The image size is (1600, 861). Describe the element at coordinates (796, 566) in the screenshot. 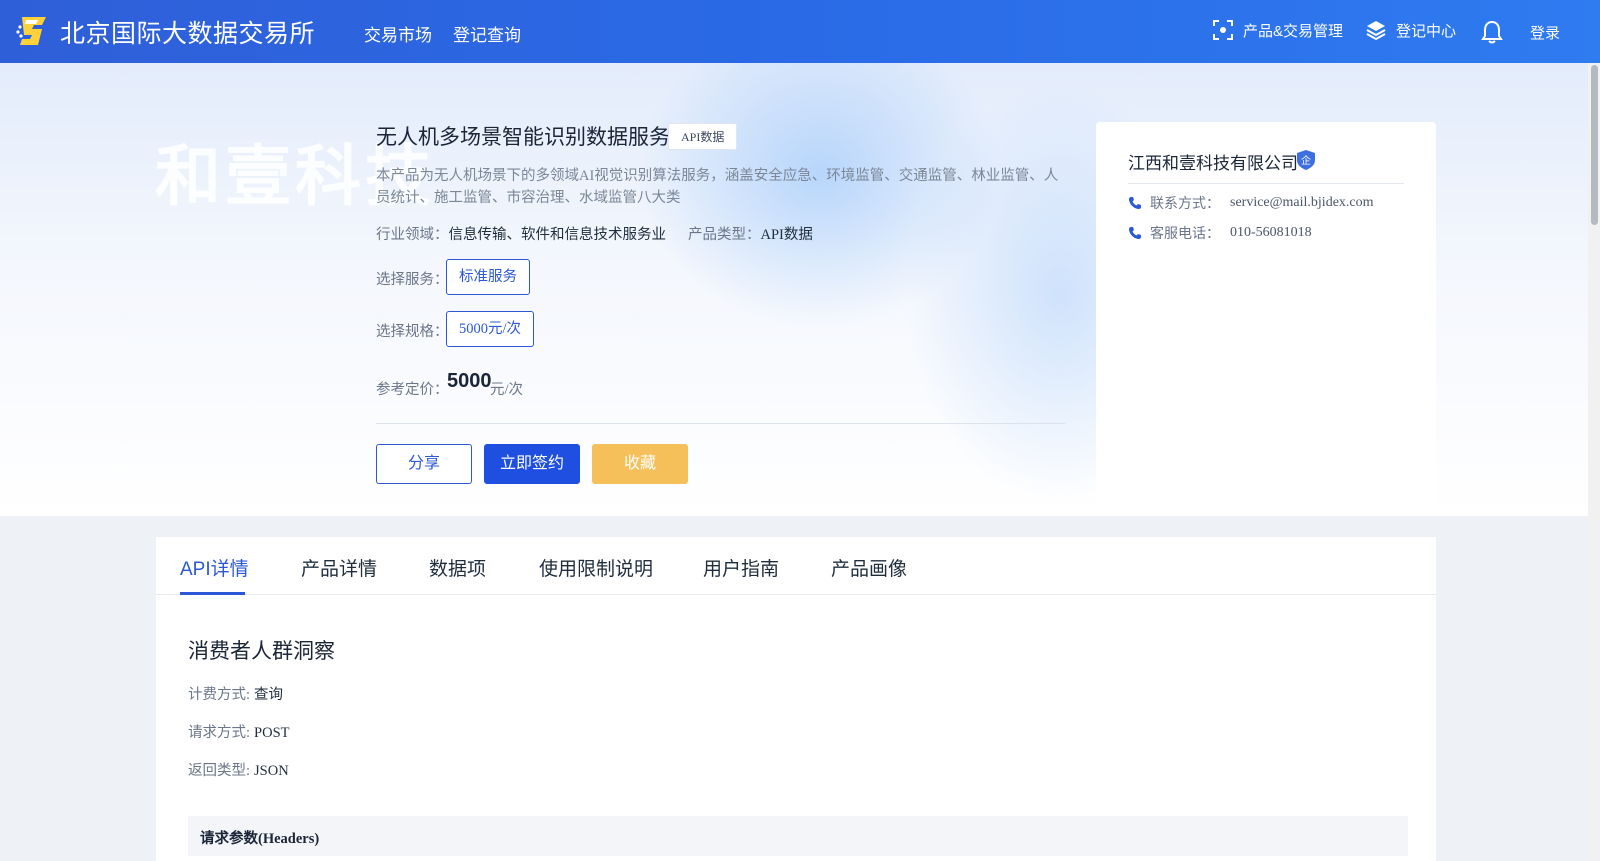

I see `detail-tabs: API详情 产品详情 数据项 使用限制说明 用户指南 产品画像` at that location.